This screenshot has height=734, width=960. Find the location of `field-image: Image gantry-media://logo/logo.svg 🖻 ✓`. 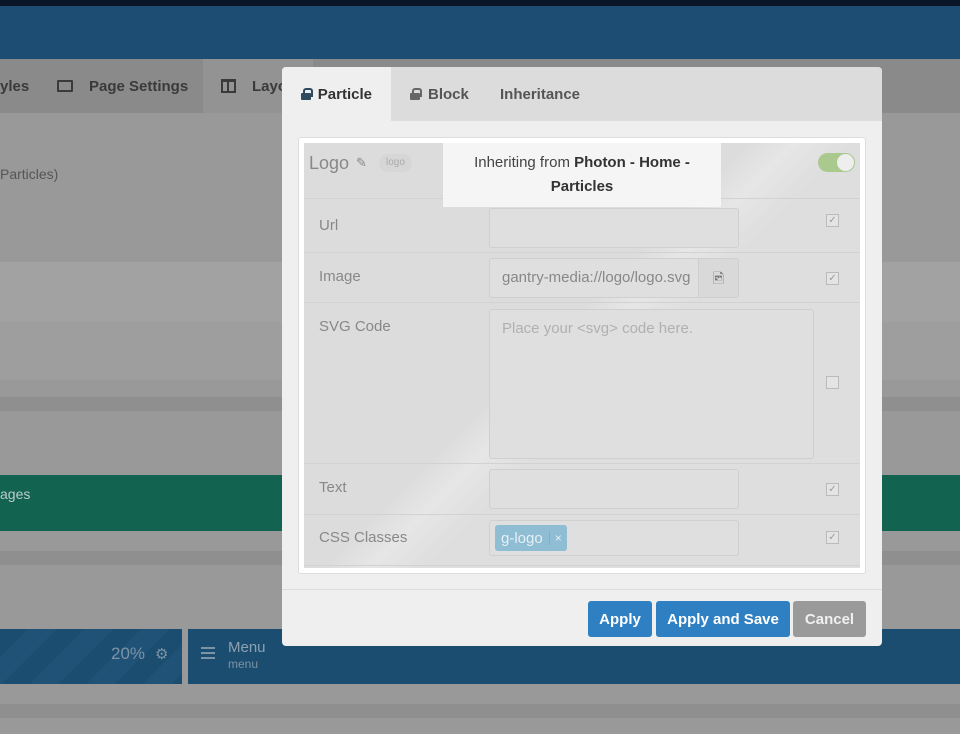

field-image: Image gantry-media://logo/logo.svg 🖻 ✓ is located at coordinates (582, 278).